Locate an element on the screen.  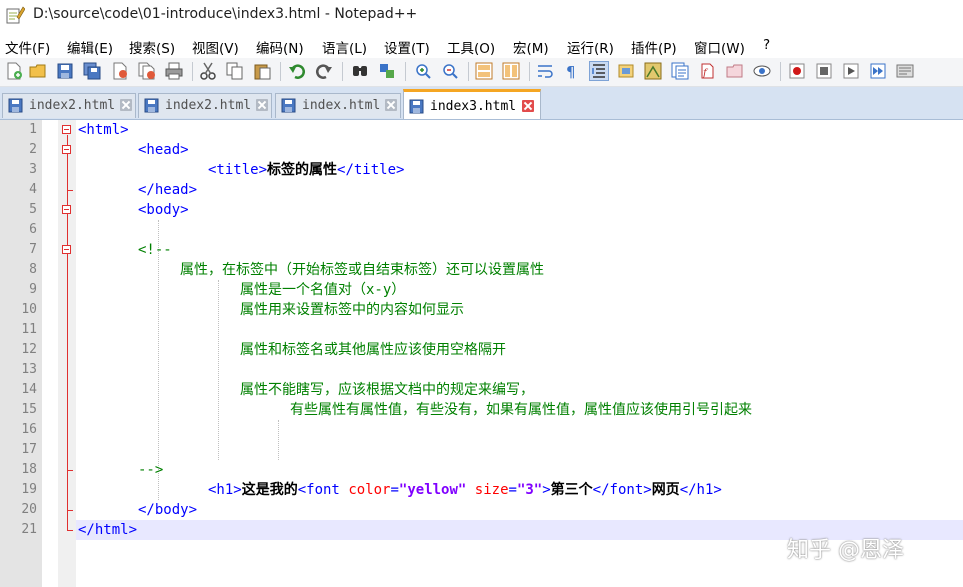
line-number: 3 is located at coordinates (33, 169).